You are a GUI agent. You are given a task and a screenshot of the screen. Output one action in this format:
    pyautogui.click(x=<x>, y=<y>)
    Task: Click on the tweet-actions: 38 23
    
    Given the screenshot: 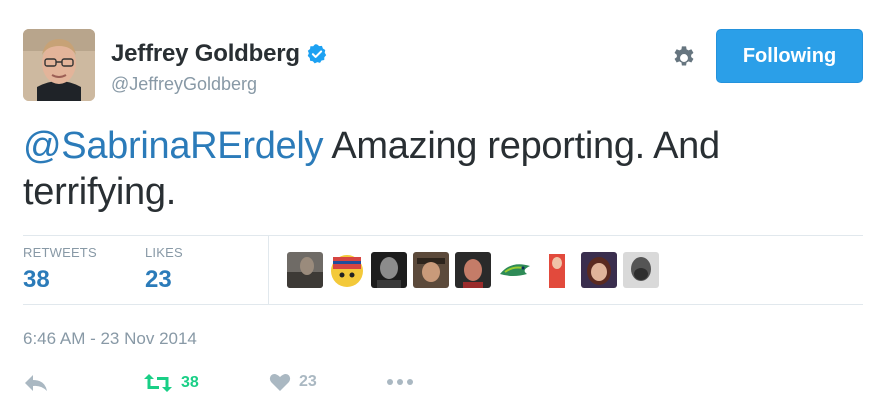 What is the action you would take?
    pyautogui.click(x=273, y=387)
    